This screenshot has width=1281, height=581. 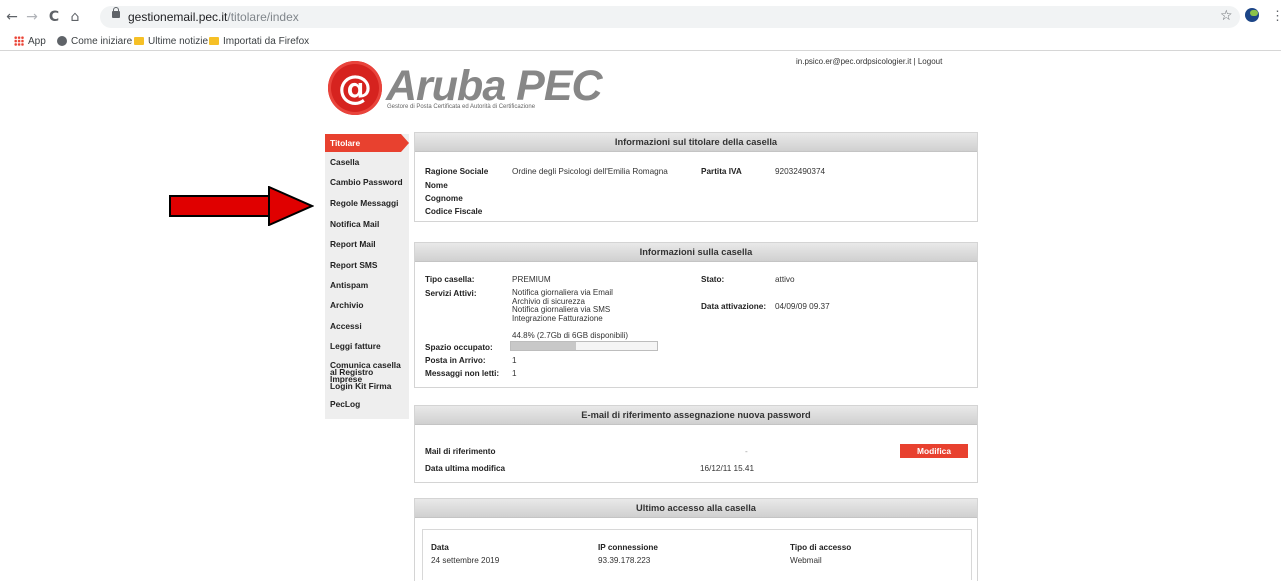 What do you see at coordinates (854, 61) in the screenshot?
I see `user-email: in.psico.er@pec.ordpsicologier.it` at bounding box center [854, 61].